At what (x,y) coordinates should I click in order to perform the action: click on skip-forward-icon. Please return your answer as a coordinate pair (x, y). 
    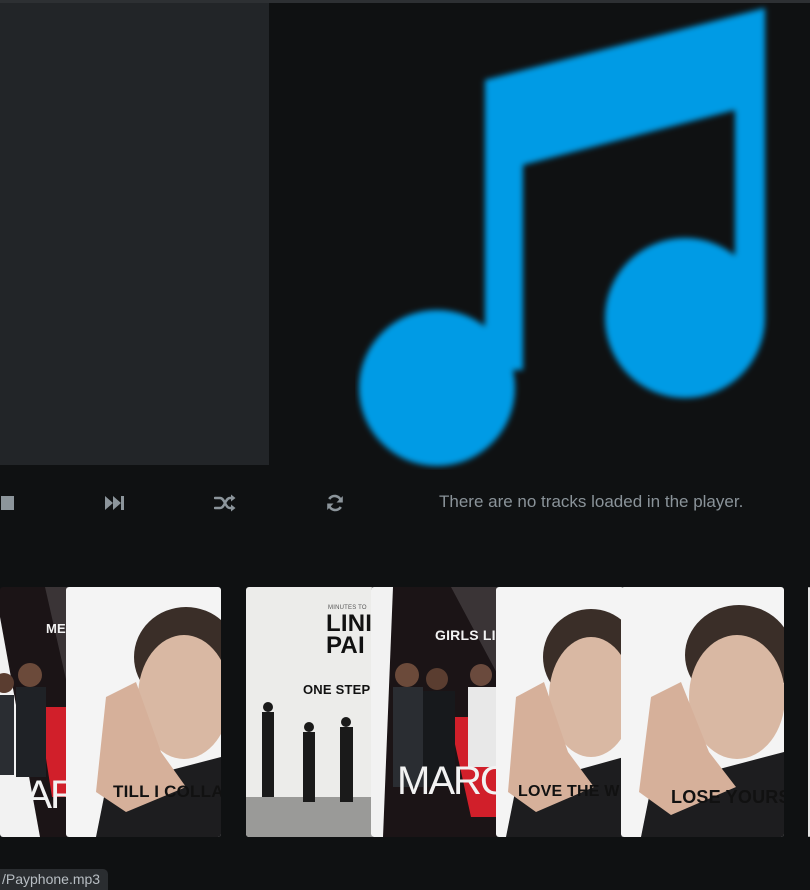
    Looking at the image, I should click on (114, 503).